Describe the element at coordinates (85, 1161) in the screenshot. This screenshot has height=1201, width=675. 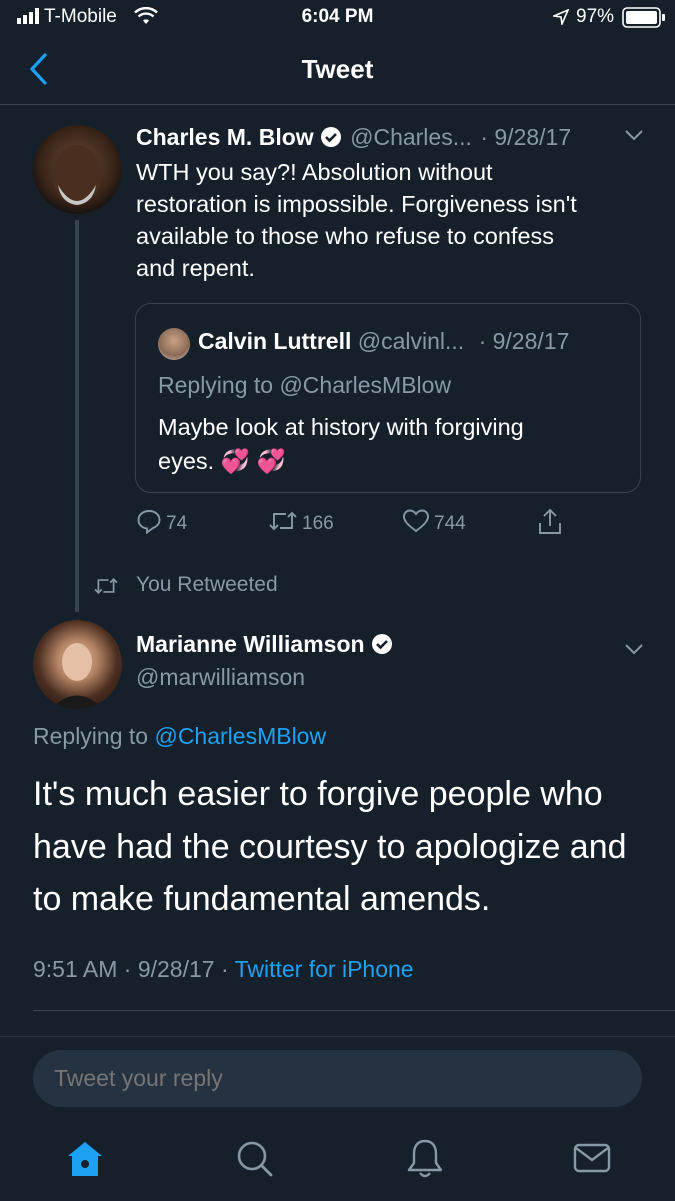
I see `home-icon` at that location.